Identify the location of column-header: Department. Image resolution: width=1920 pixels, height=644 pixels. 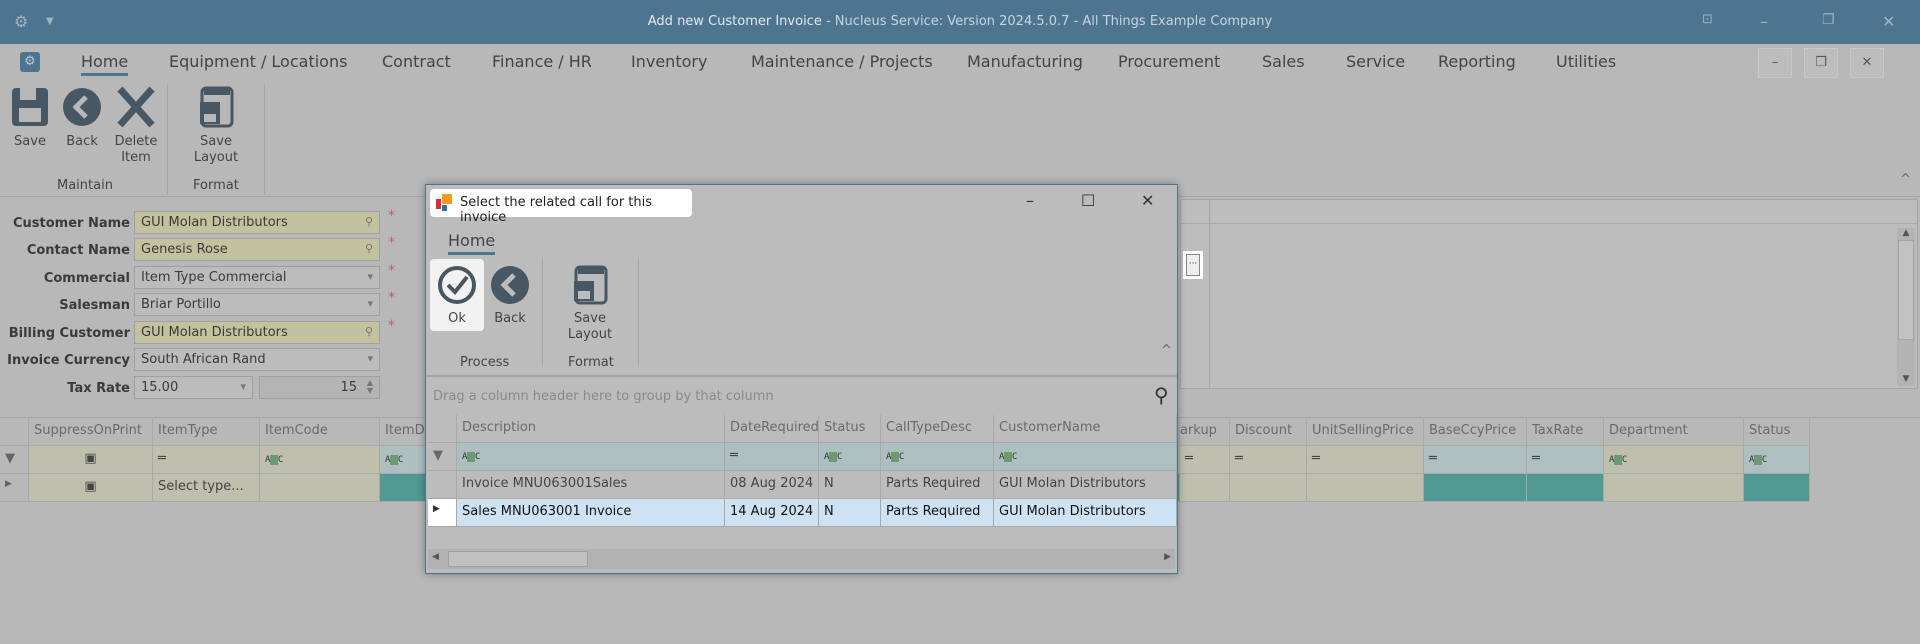
(1674, 432).